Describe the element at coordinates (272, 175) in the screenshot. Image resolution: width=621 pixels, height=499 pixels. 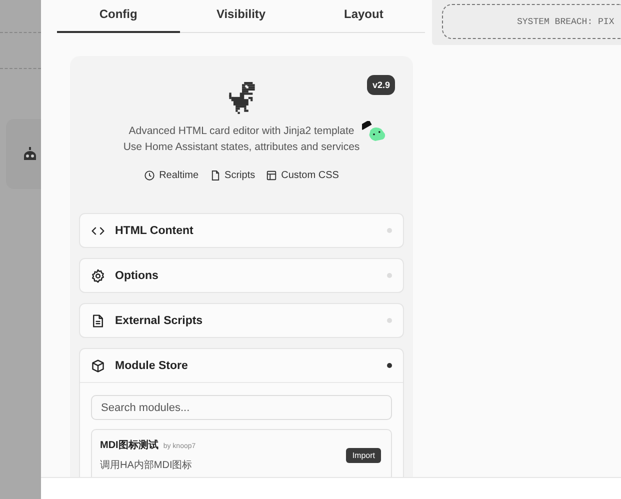
I see `layout-icon` at that location.